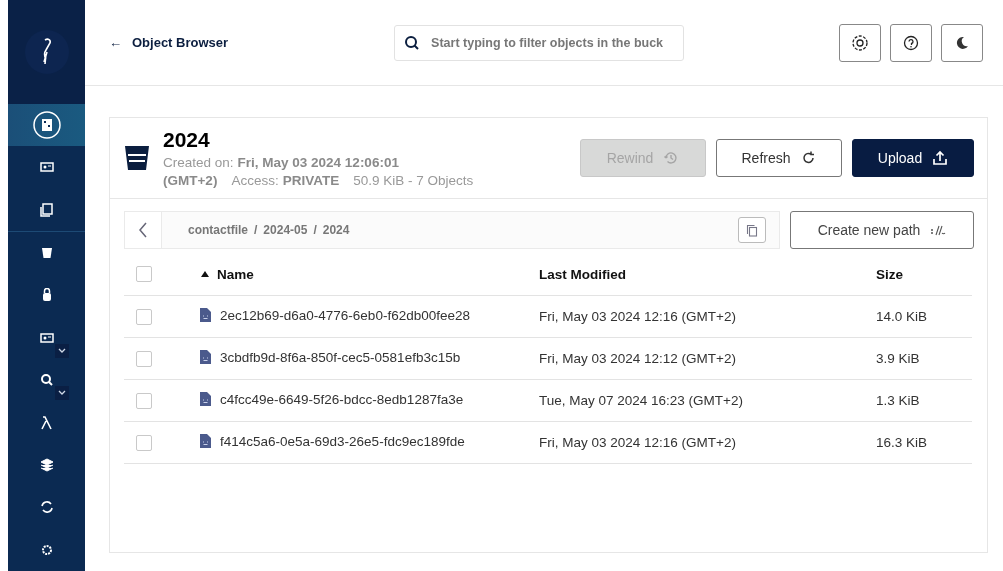  I want to click on sidebar-item, so click(46, 124).